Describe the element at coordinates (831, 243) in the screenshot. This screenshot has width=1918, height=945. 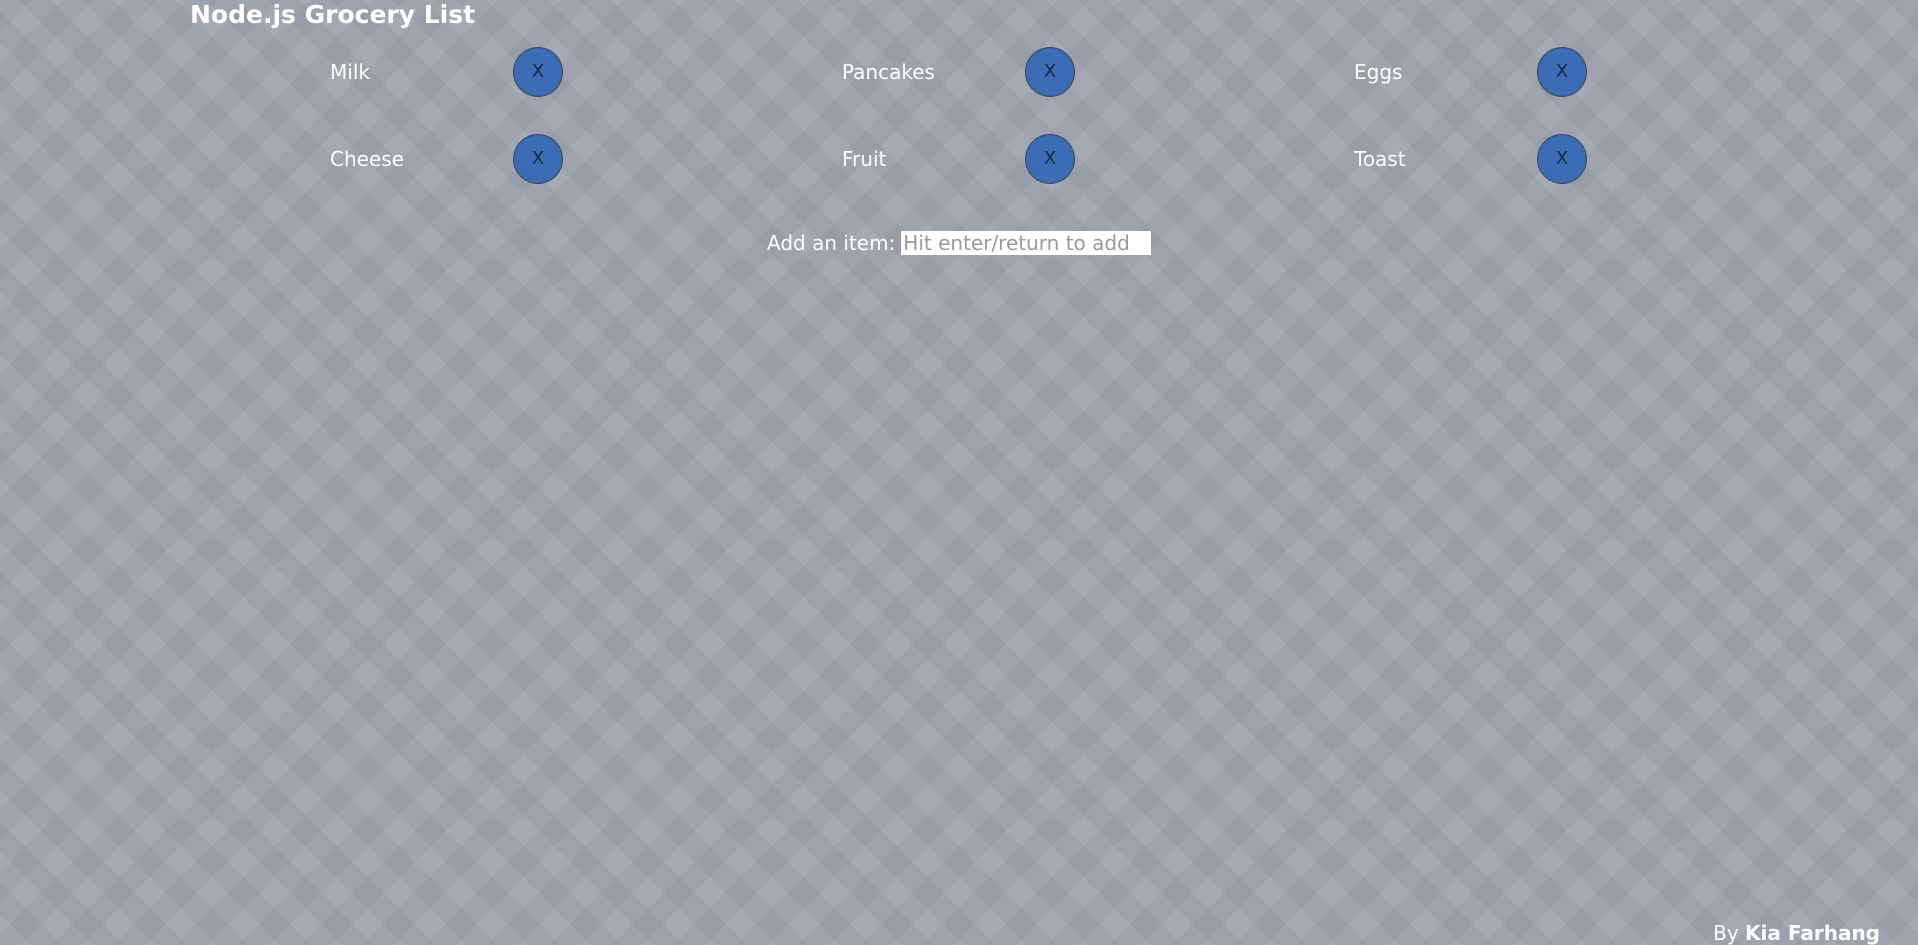
I see `add-item-label: Add an item:` at that location.